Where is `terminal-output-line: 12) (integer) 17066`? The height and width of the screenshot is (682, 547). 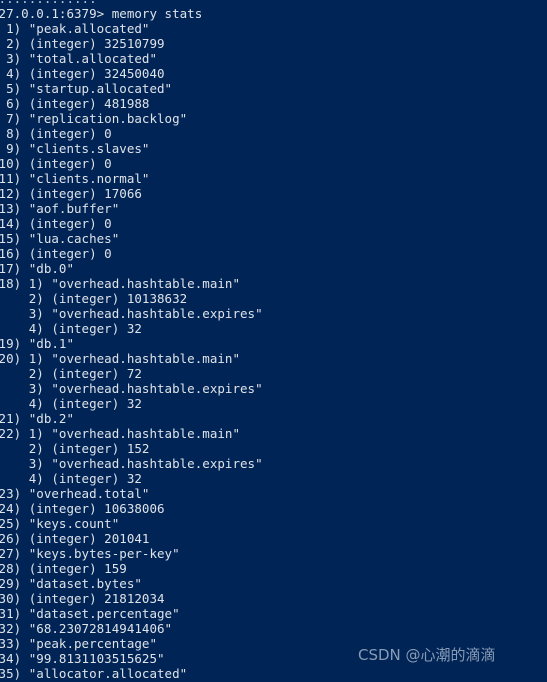 terminal-output-line: 12) (integer) 17066 is located at coordinates (71, 193).